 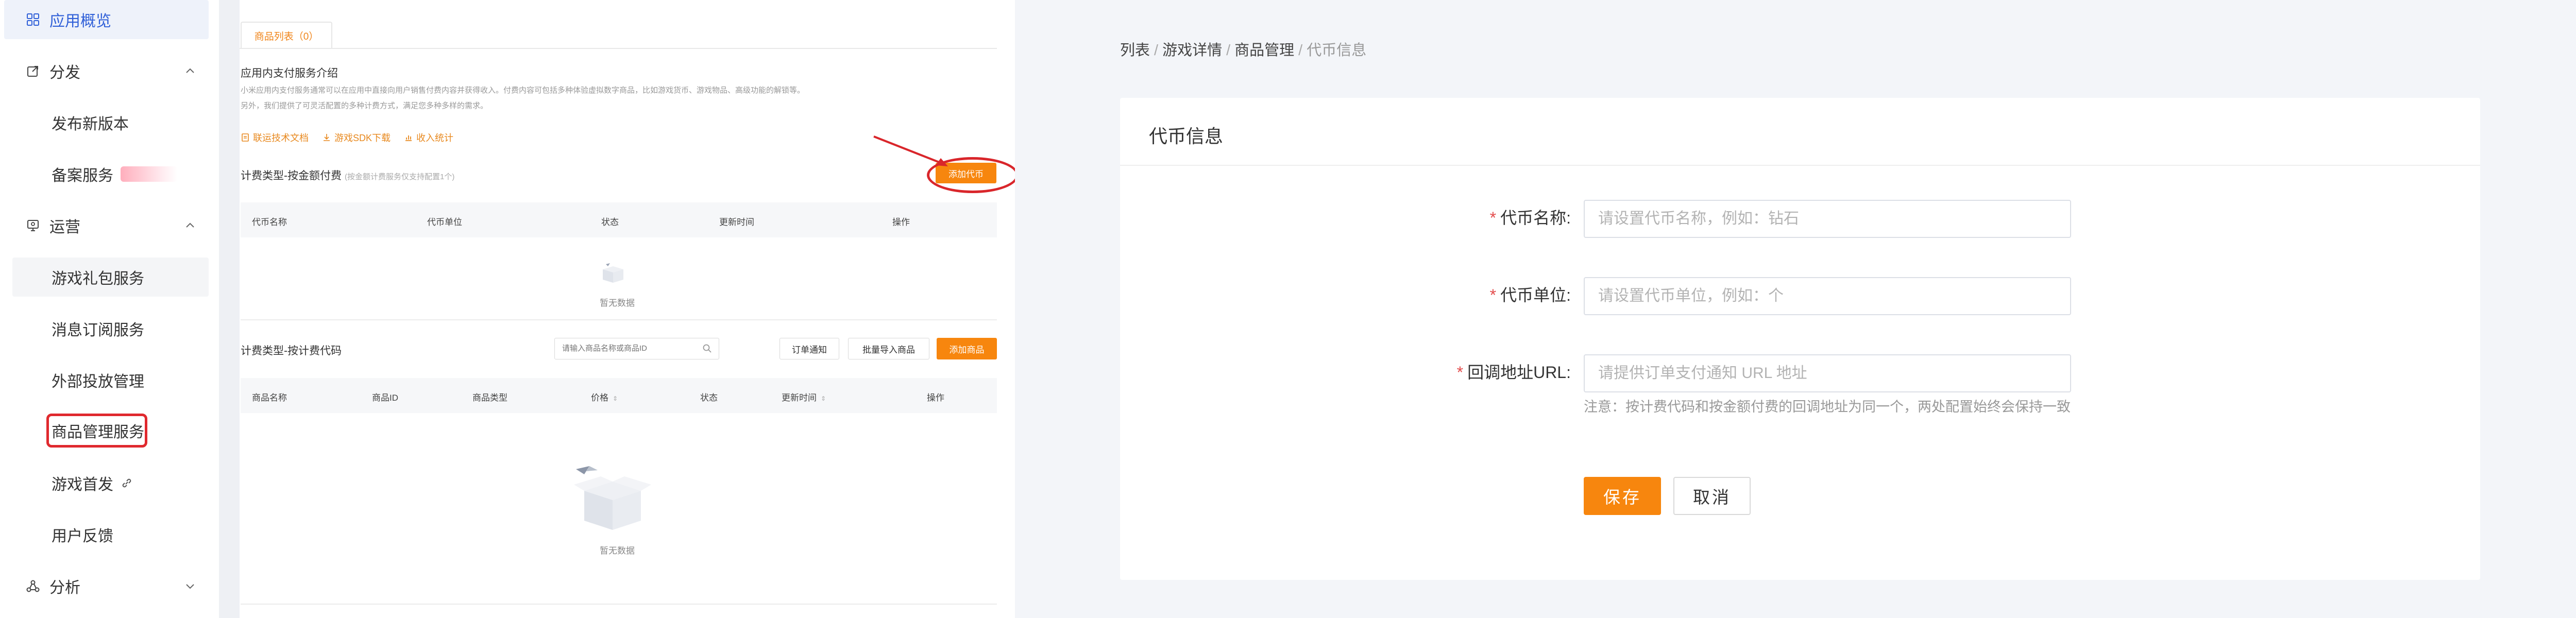 I want to click on breadcrumb-item: 列表, so click(x=1135, y=51).